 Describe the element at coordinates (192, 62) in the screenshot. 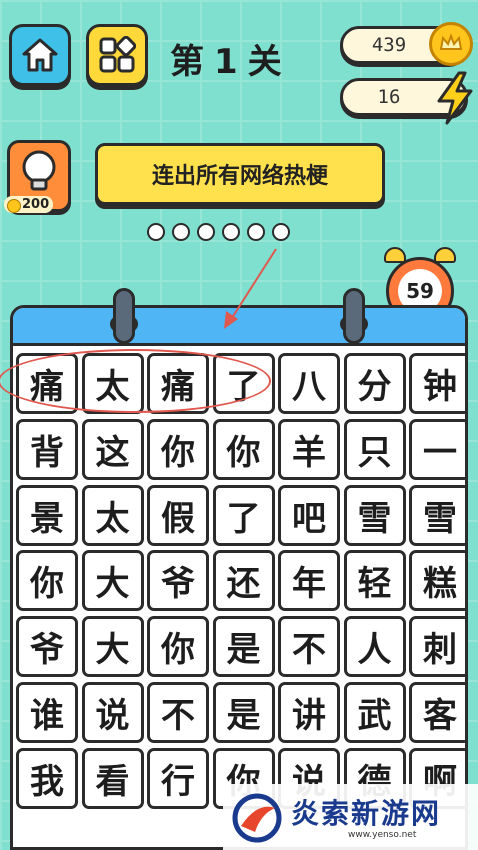

I see `level-prefix: 第` at that location.